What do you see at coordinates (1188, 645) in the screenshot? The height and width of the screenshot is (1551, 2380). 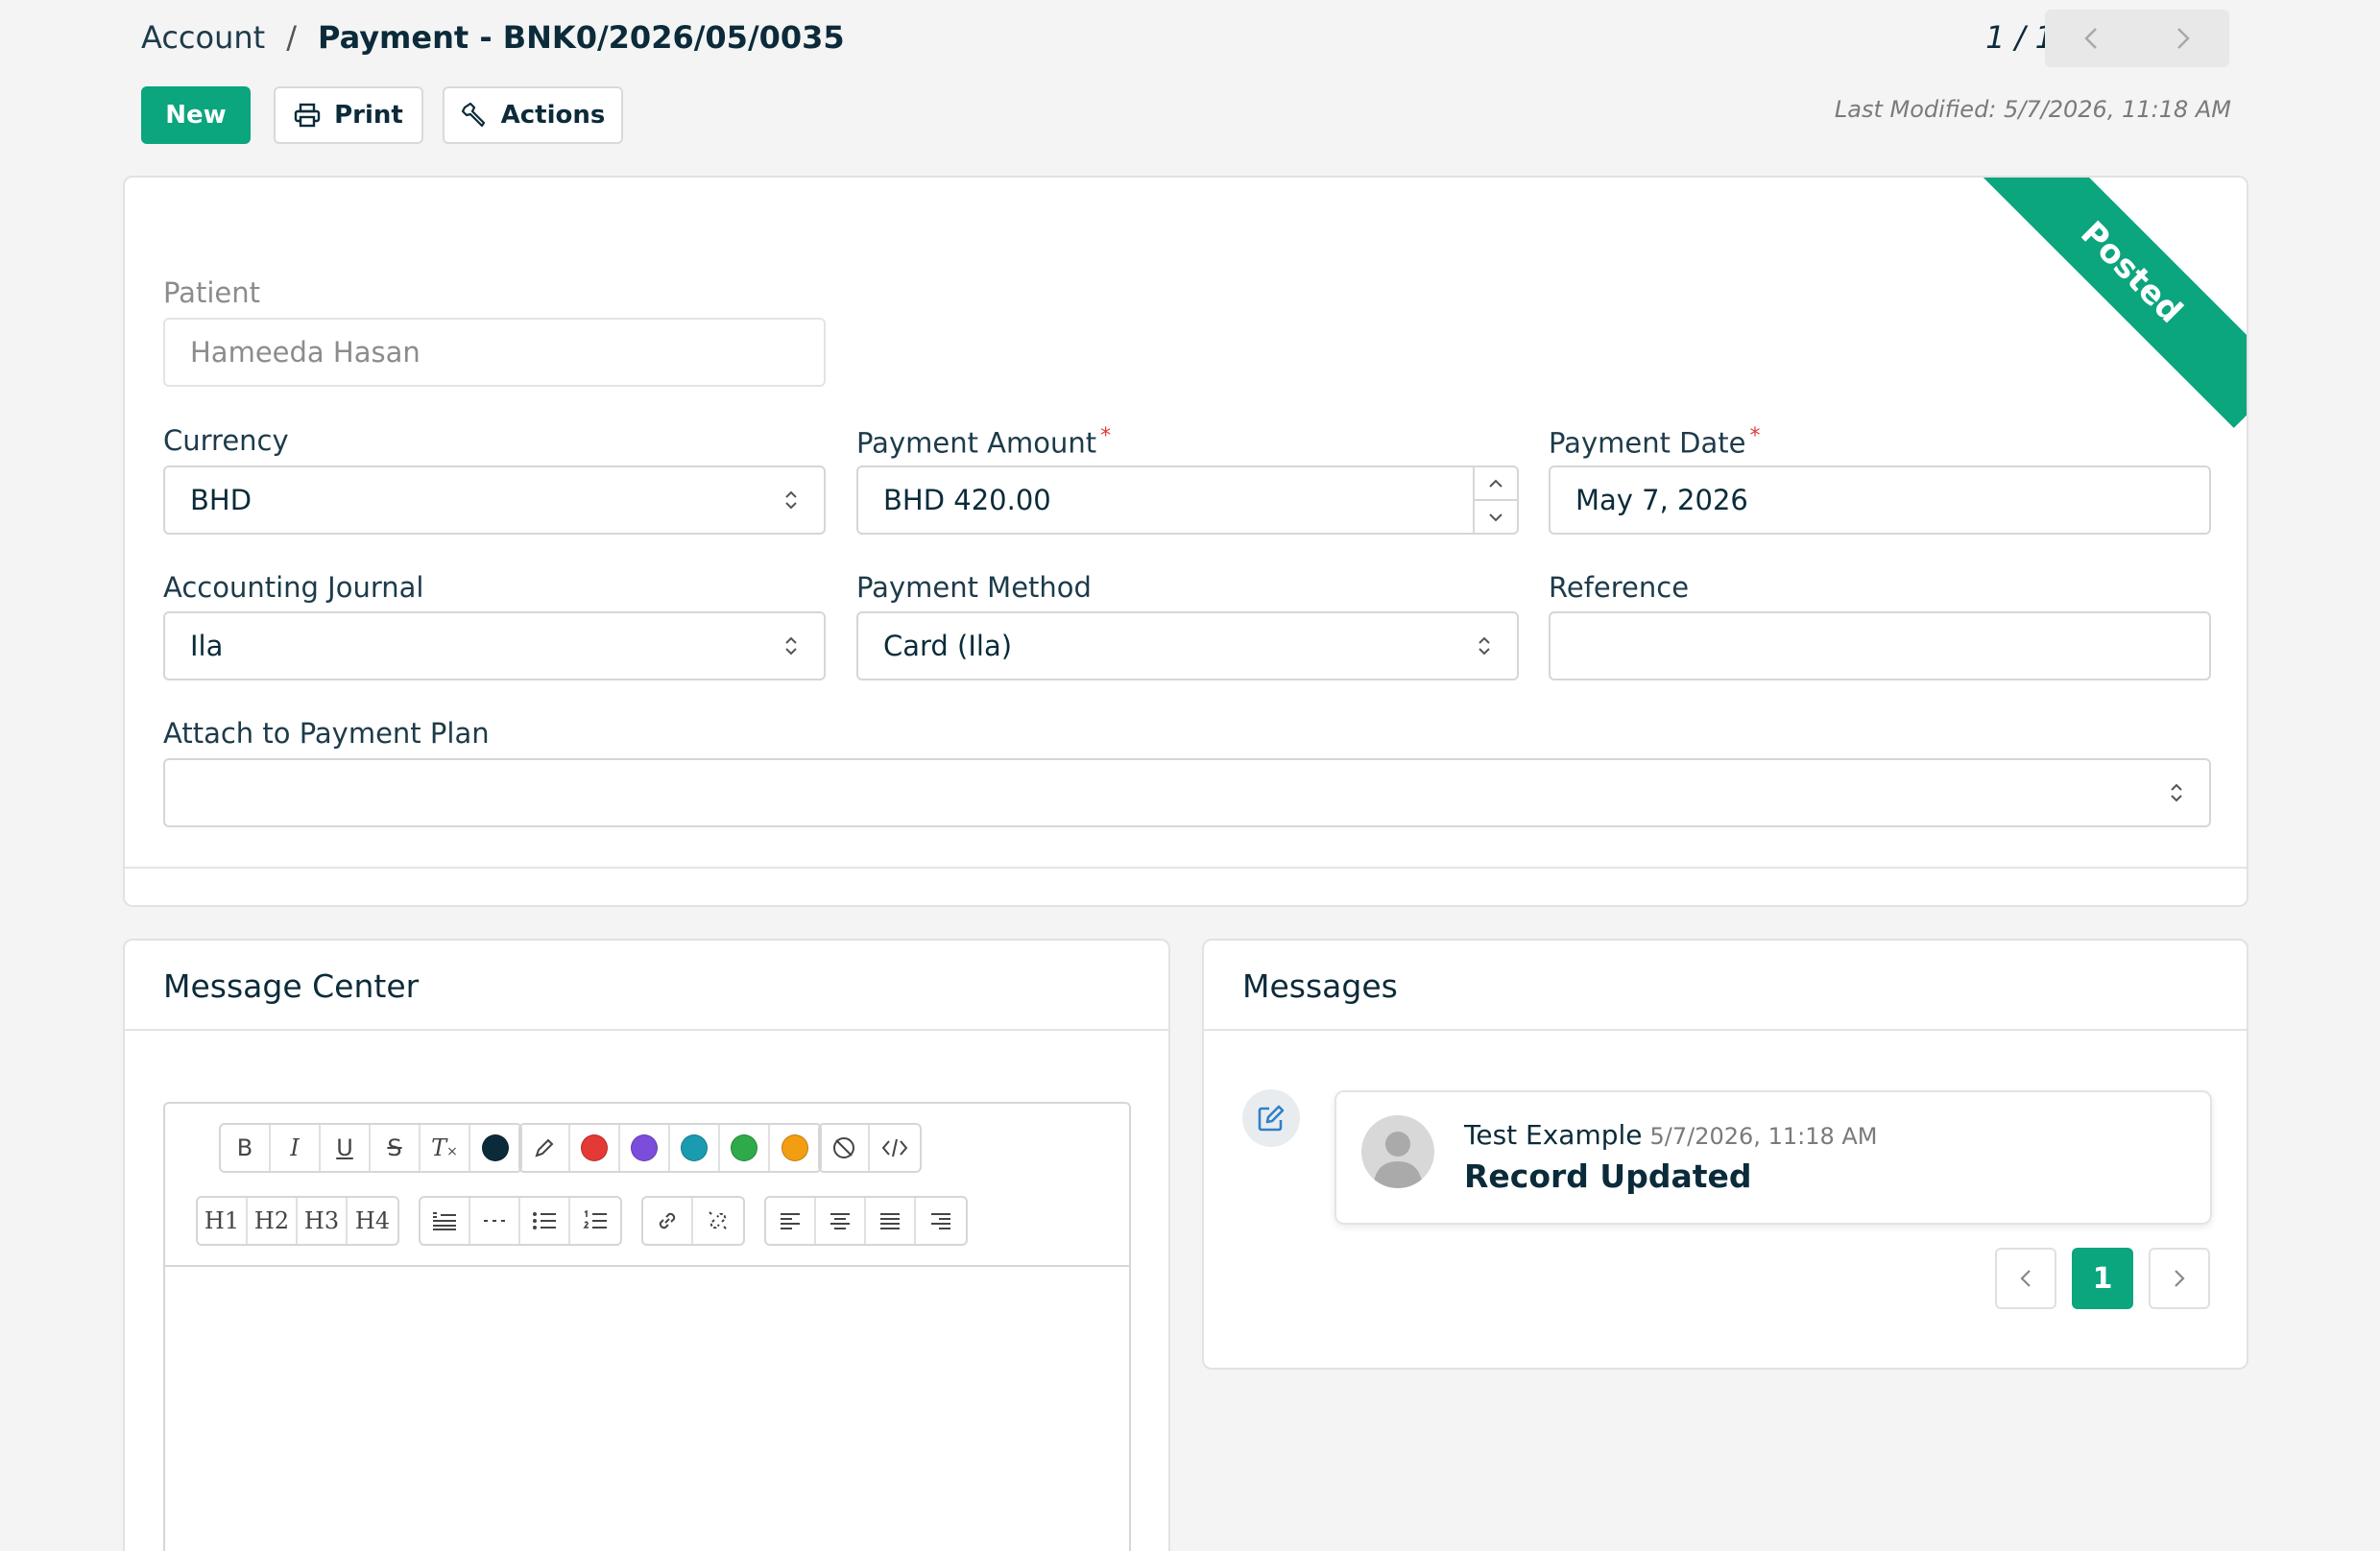 I see `payment-method-select: Card (Ila)` at bounding box center [1188, 645].